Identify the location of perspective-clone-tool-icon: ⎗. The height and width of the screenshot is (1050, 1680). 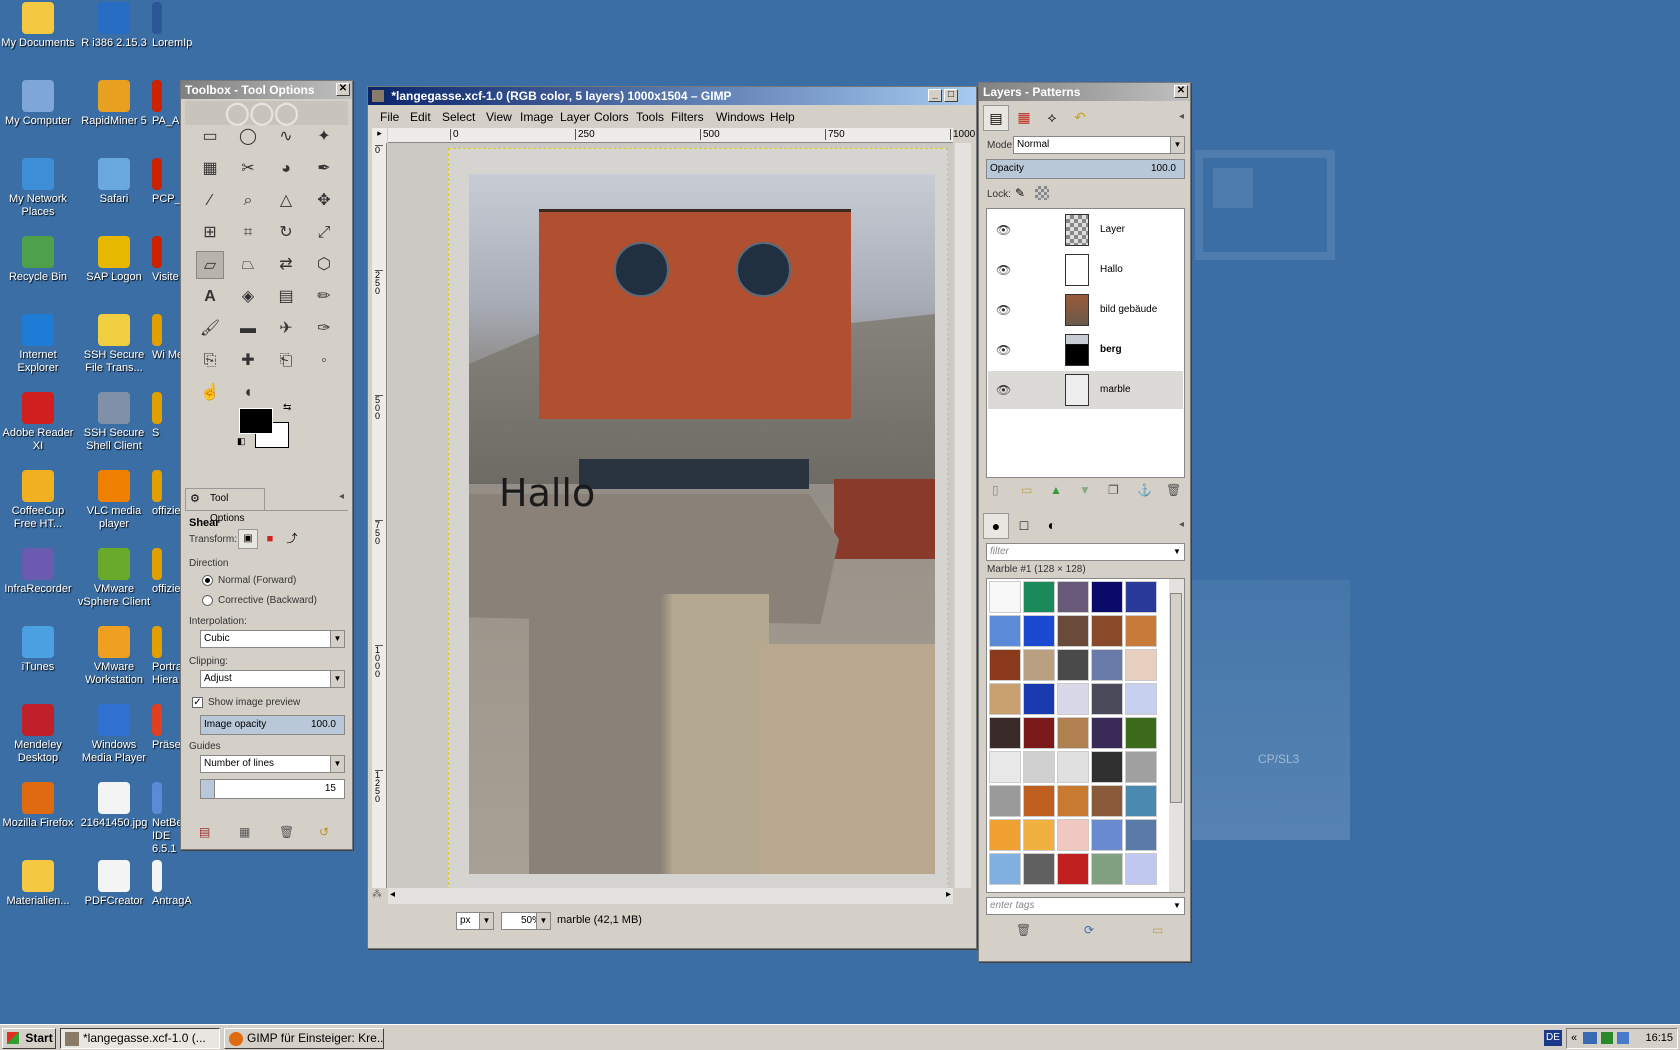
(286, 361).